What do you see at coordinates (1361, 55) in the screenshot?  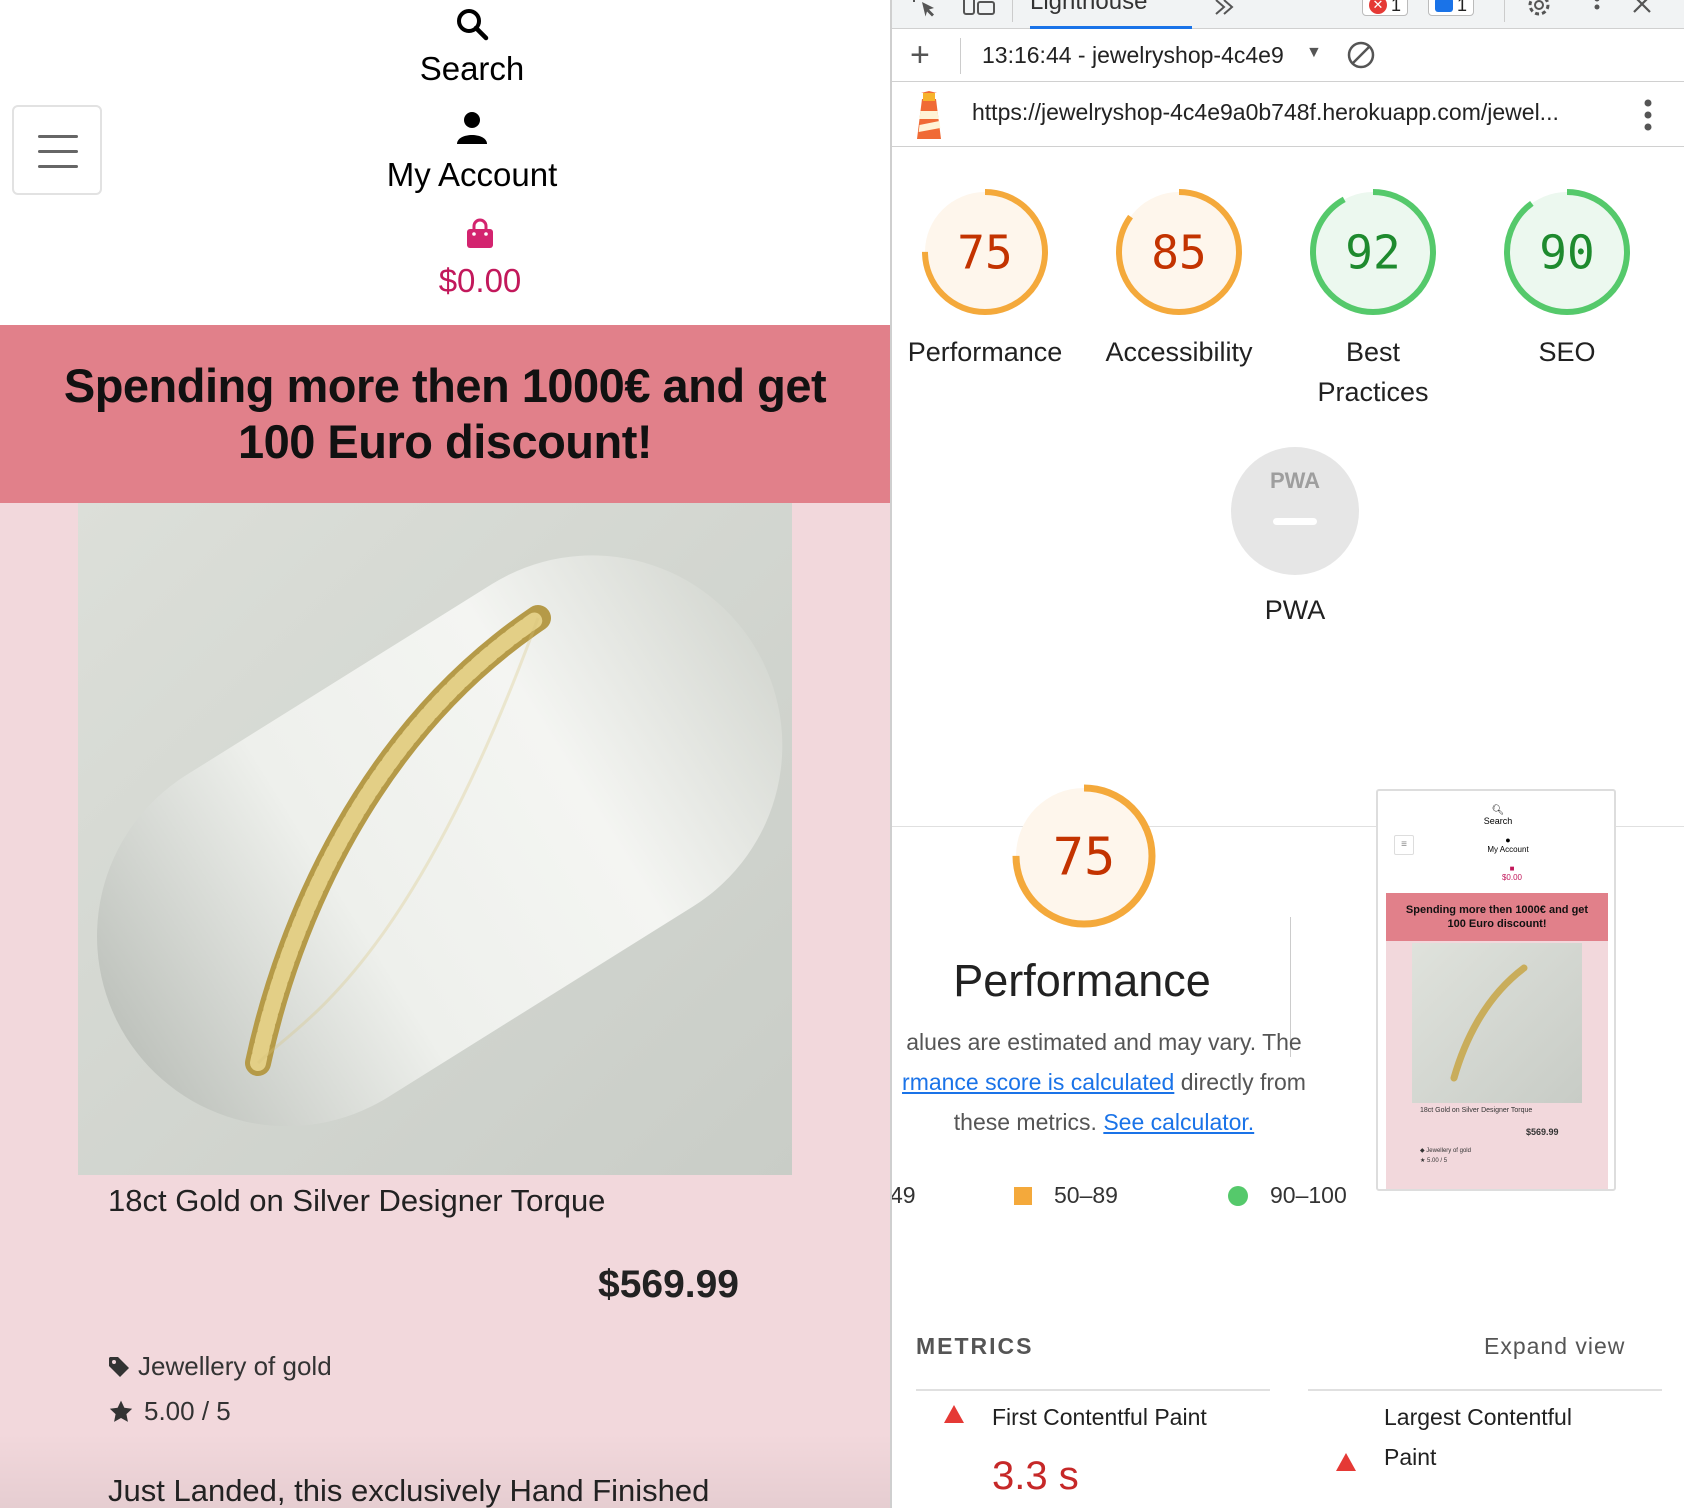 I see `clear-reports-icon` at bounding box center [1361, 55].